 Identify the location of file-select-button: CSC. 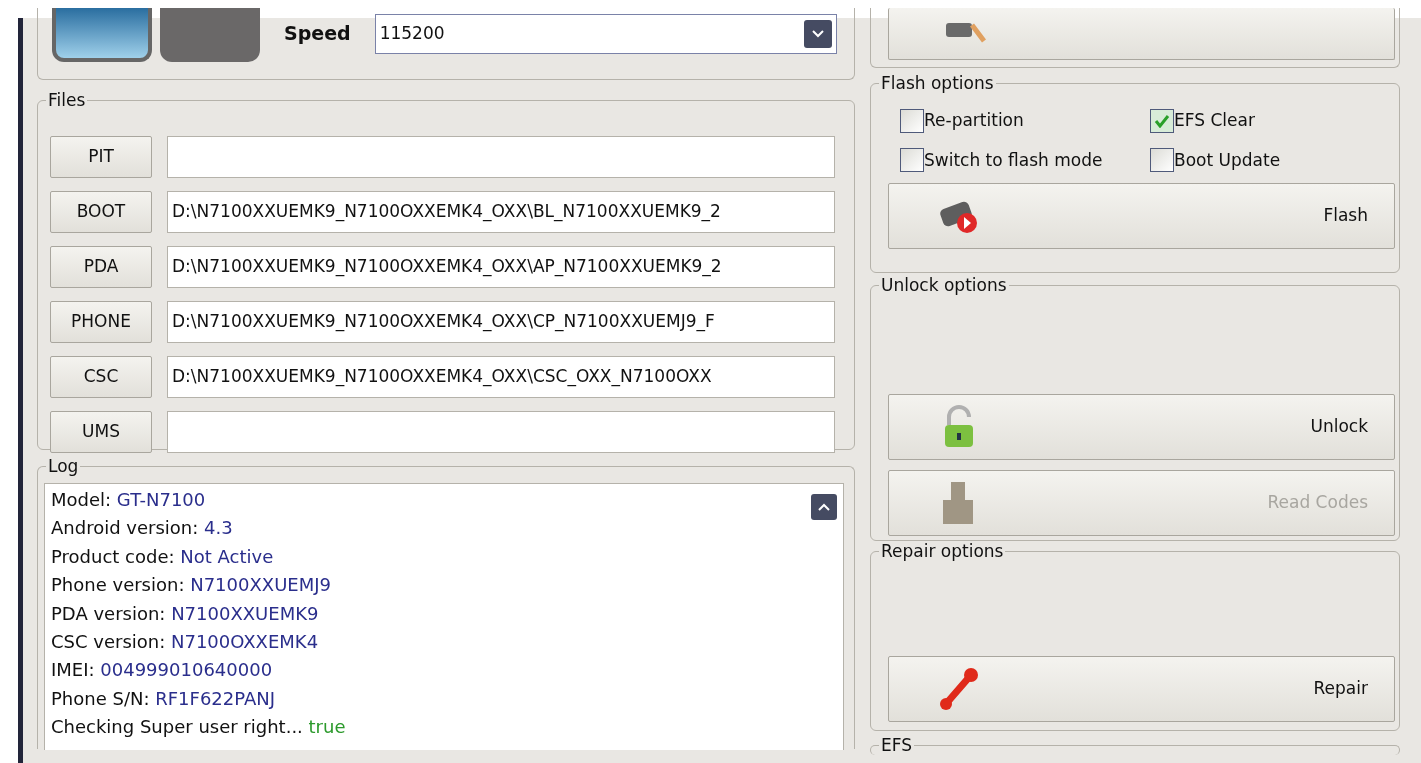
(101, 376).